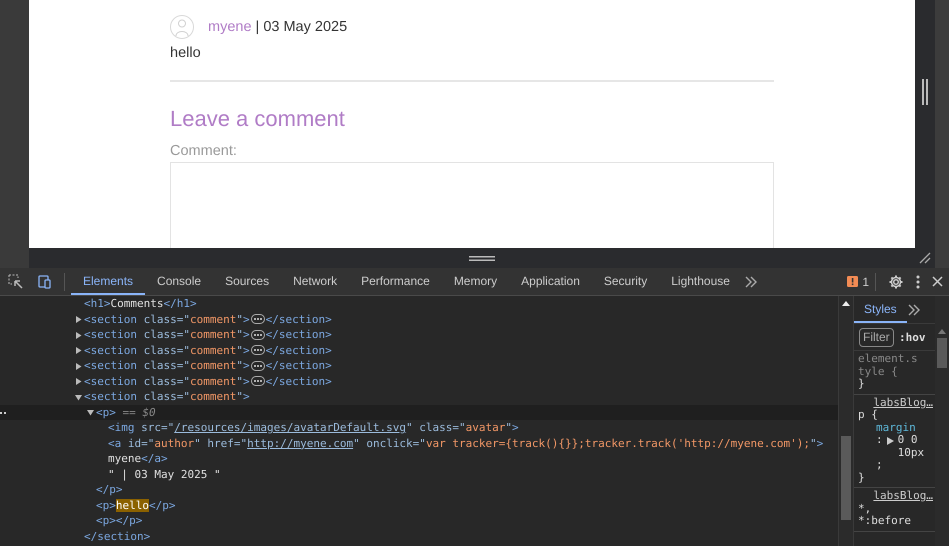  Describe the element at coordinates (16, 282) in the screenshot. I see `inspect-icon` at that location.